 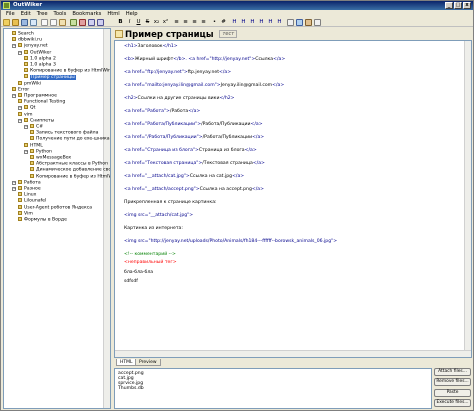 I want to click on tree-item: Error, so click(x=20, y=89).